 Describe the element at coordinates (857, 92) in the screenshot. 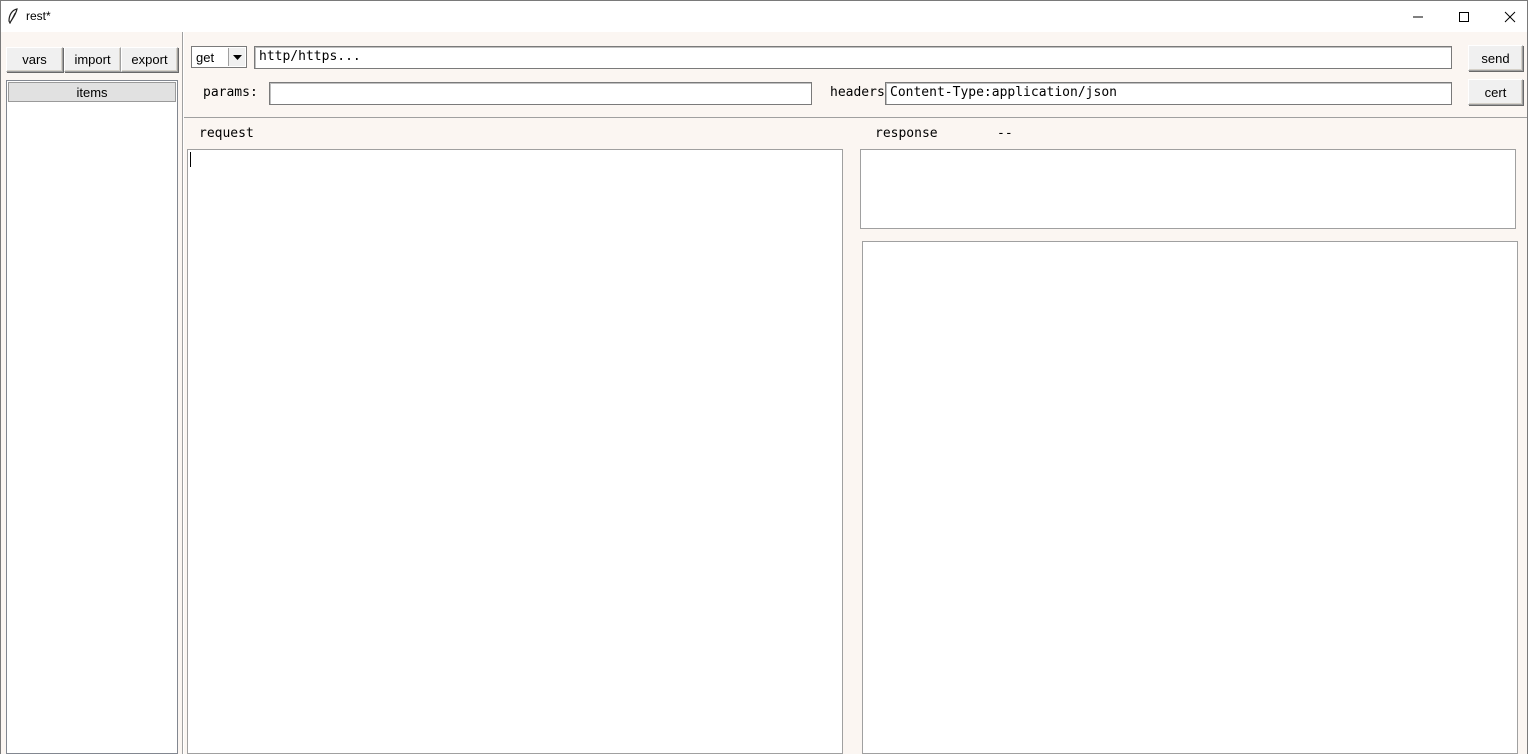

I see `headers-label: headers` at that location.